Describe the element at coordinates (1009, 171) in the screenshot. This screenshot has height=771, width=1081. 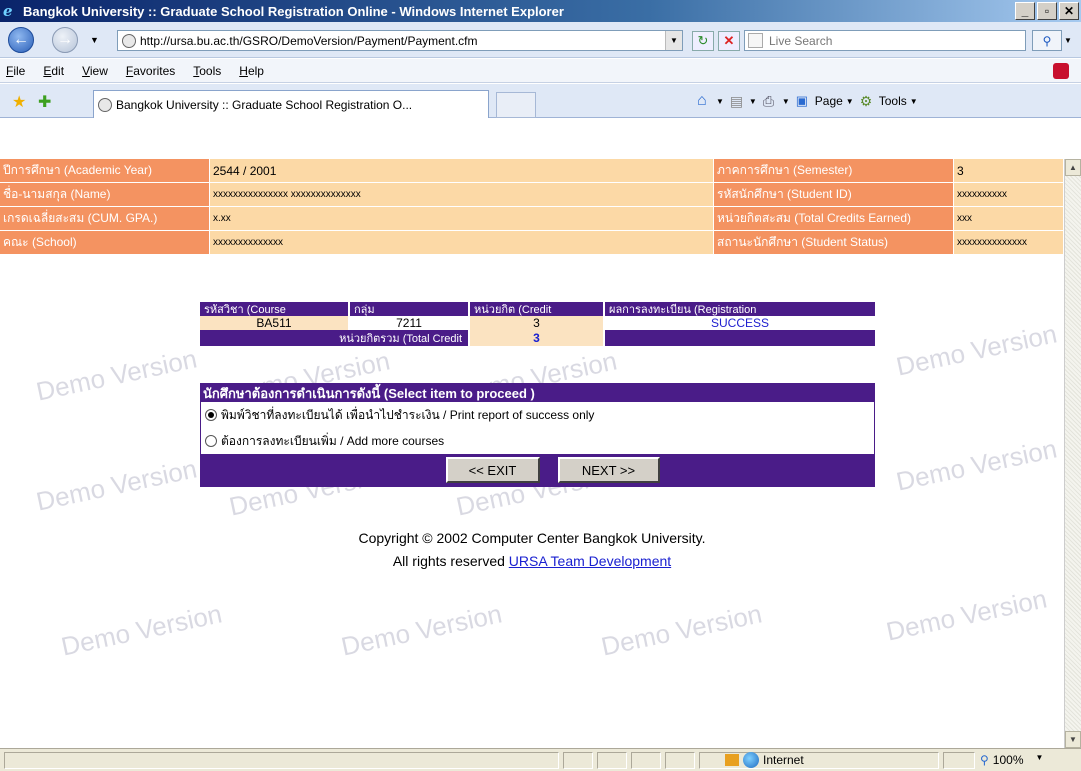
I see `semester-value: 3` at that location.